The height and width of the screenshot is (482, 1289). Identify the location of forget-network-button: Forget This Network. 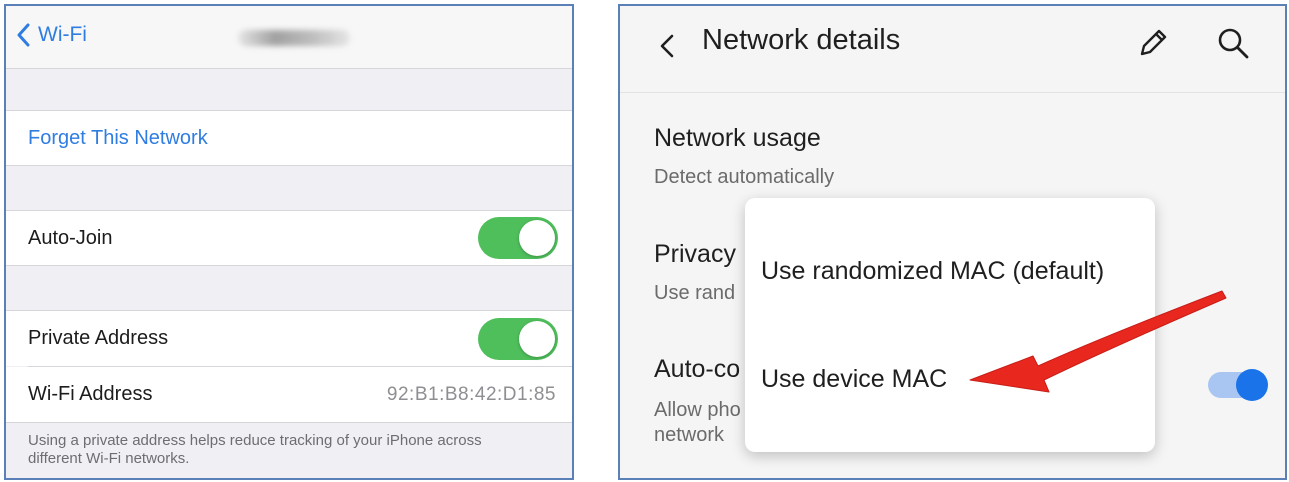
(118, 138).